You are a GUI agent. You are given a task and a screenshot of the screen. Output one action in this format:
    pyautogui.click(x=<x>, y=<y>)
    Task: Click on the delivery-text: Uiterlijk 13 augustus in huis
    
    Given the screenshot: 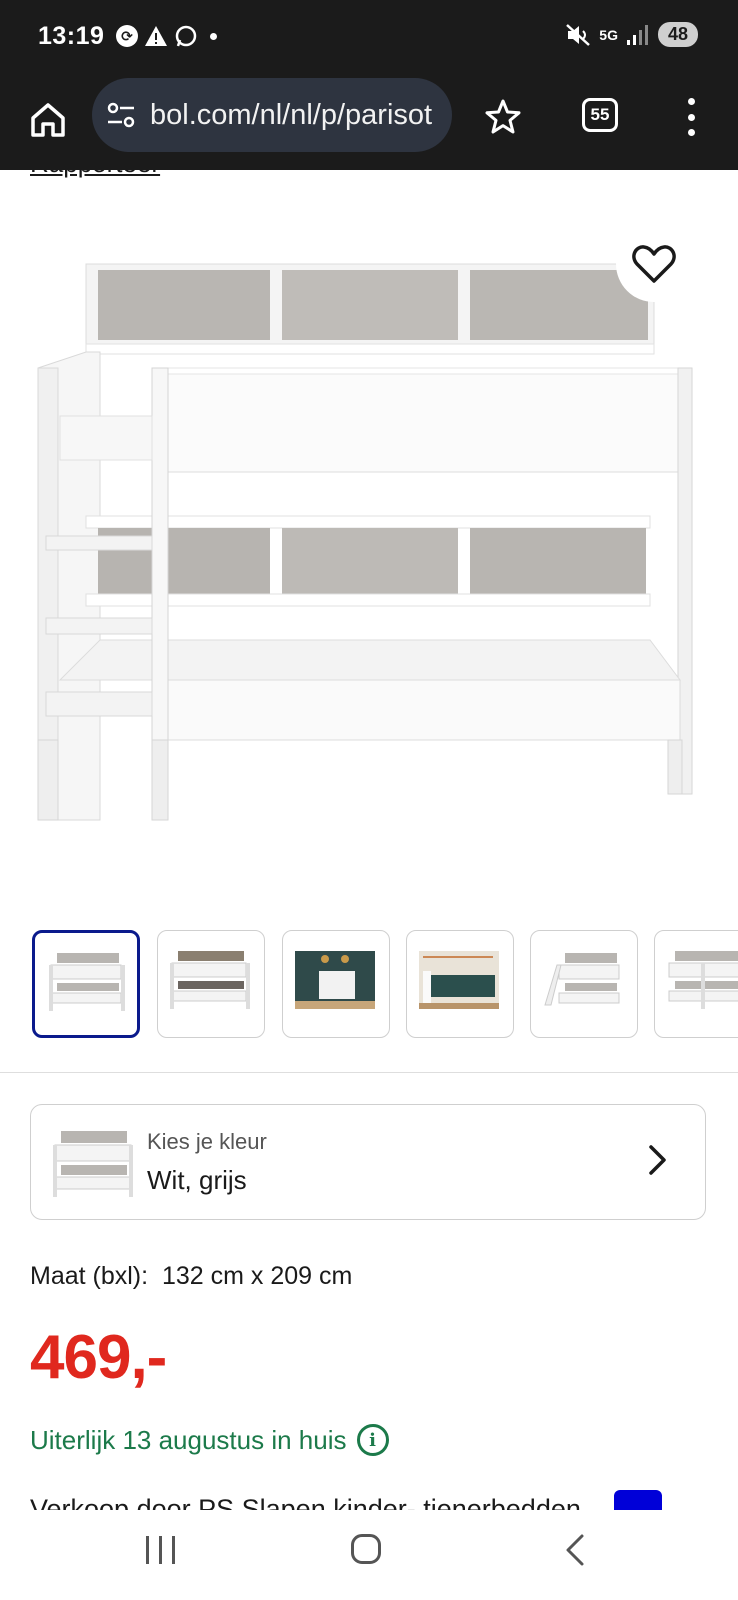 What is the action you would take?
    pyautogui.click(x=188, y=1439)
    